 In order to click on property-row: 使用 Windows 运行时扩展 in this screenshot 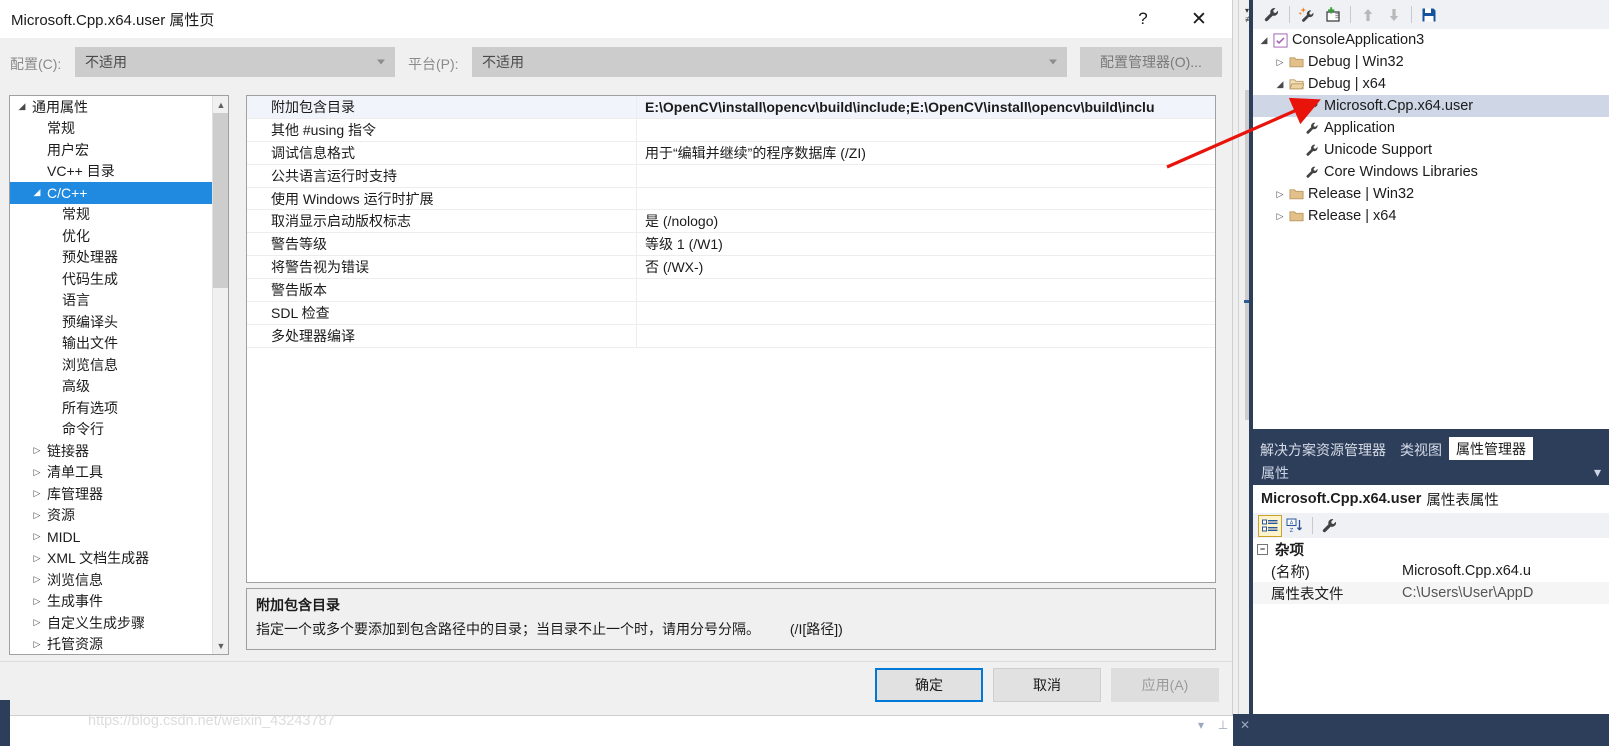, I will do `click(731, 199)`.